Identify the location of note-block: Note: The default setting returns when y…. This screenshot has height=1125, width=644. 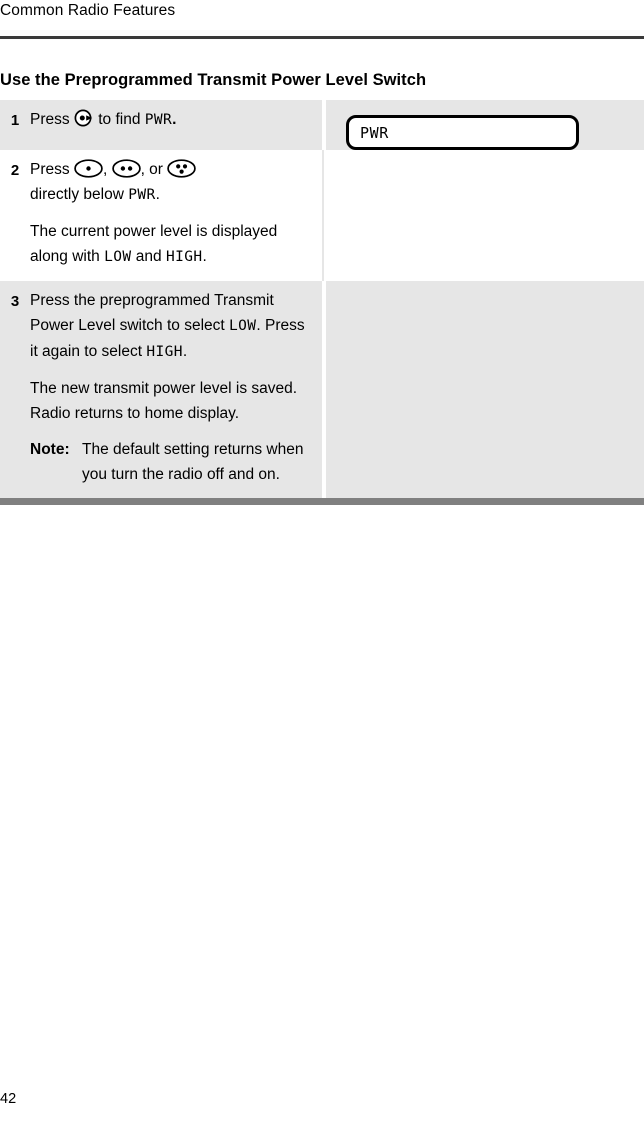
(171, 462).